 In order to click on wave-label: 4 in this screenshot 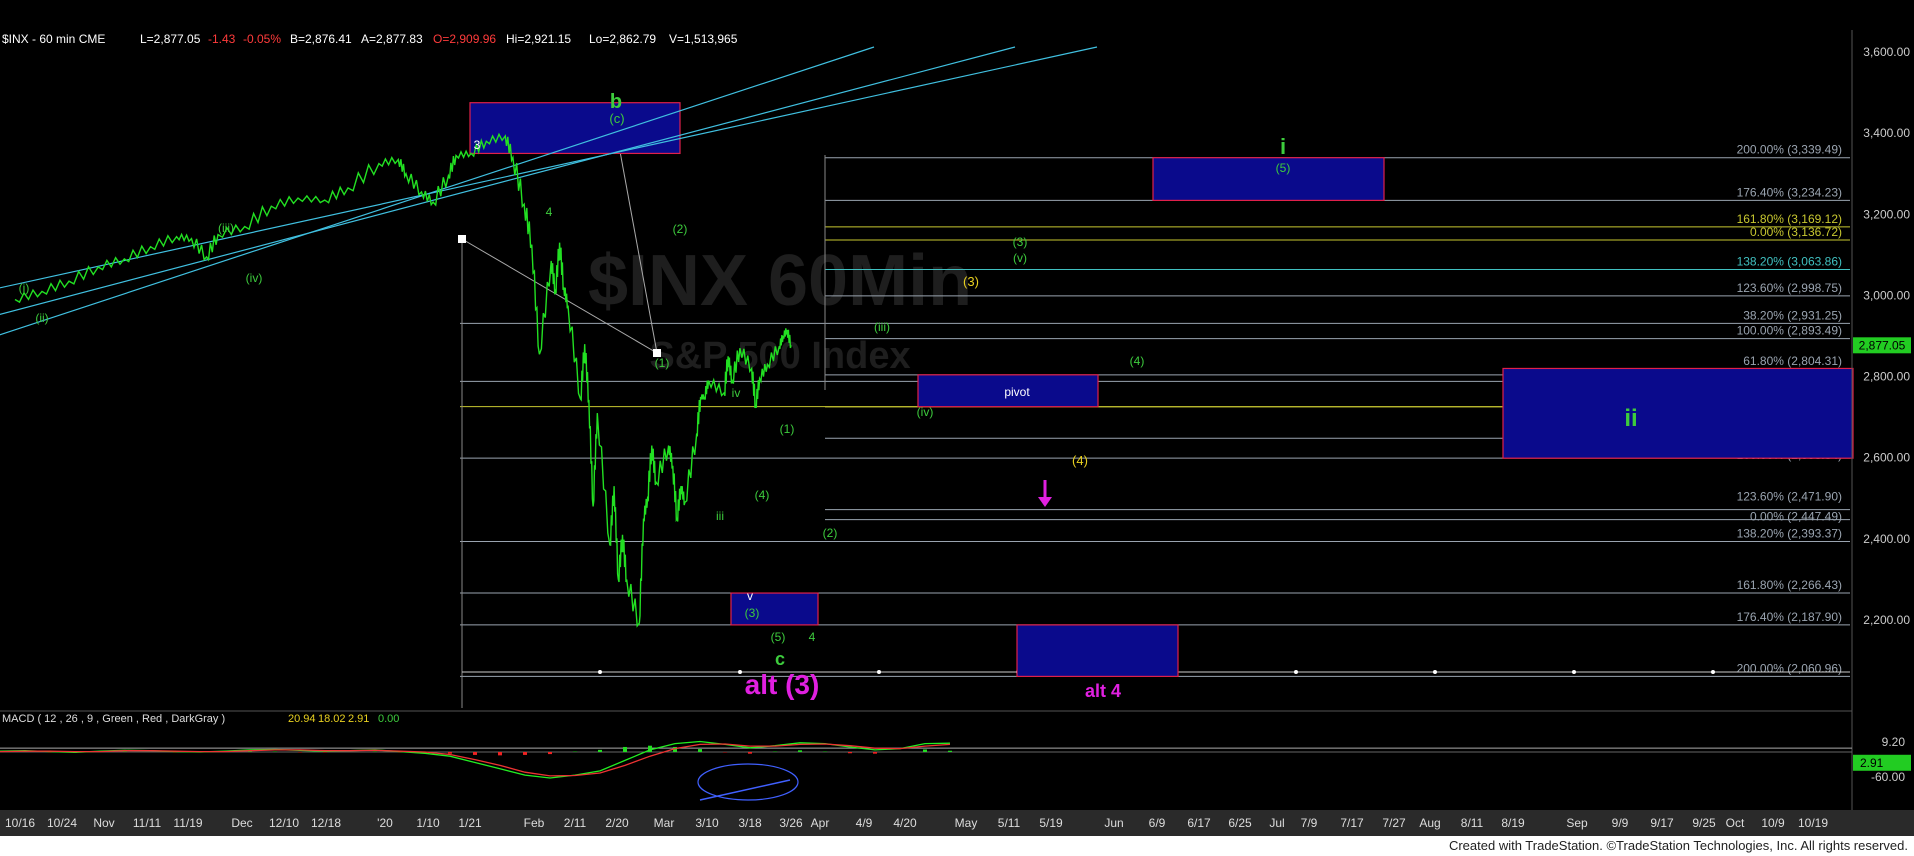, I will do `click(812, 637)`.